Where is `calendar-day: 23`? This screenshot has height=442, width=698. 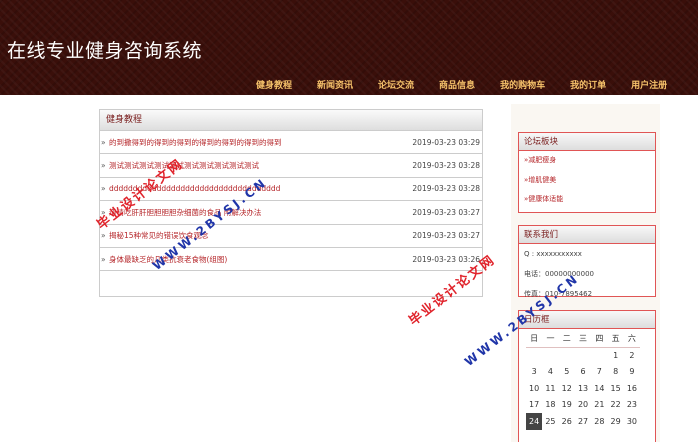
calendar-day: 23 is located at coordinates (632, 405).